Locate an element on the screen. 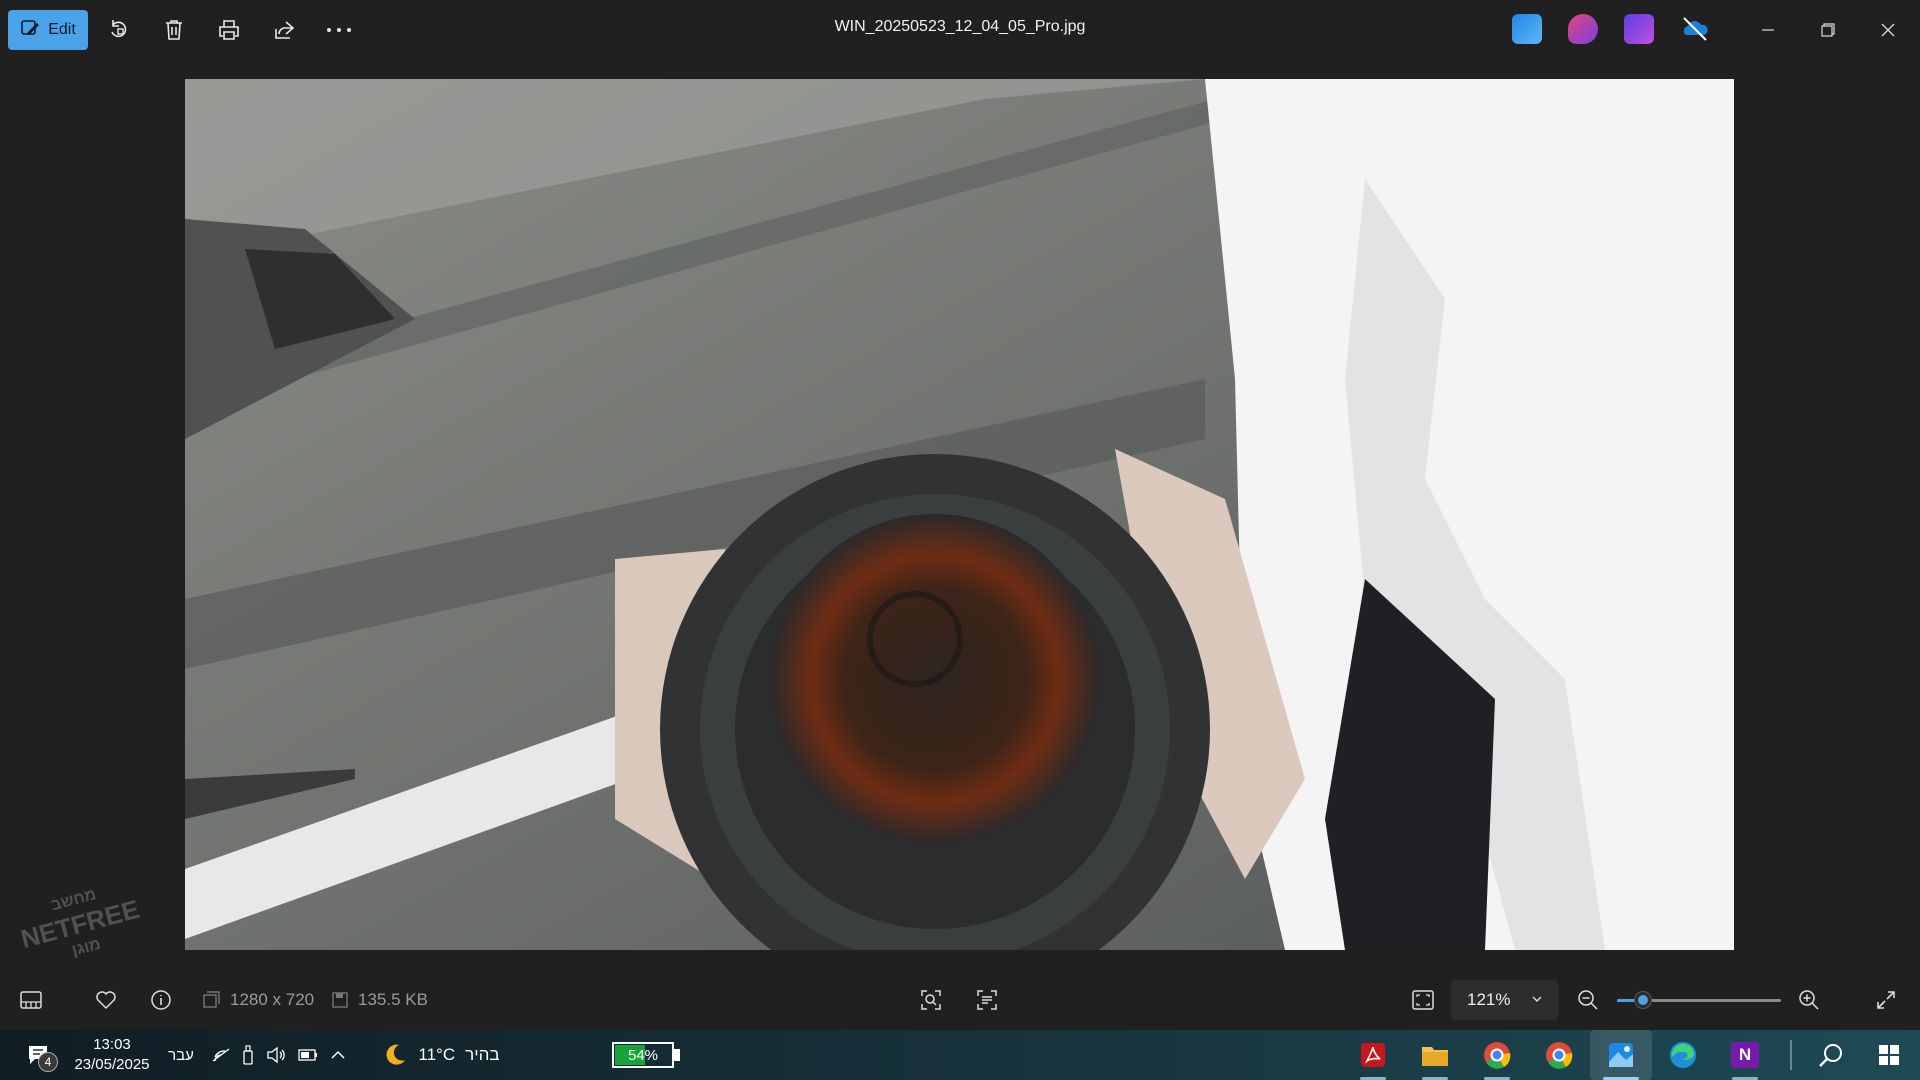 This screenshot has width=1920, height=1080. filmstrip-button is located at coordinates (31, 1000).